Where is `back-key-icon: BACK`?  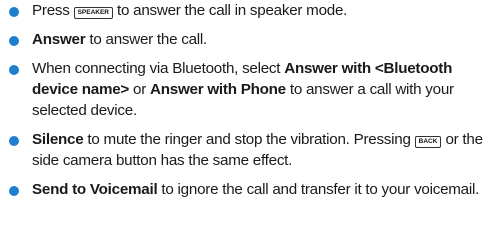 back-key-icon: BACK is located at coordinates (428, 142).